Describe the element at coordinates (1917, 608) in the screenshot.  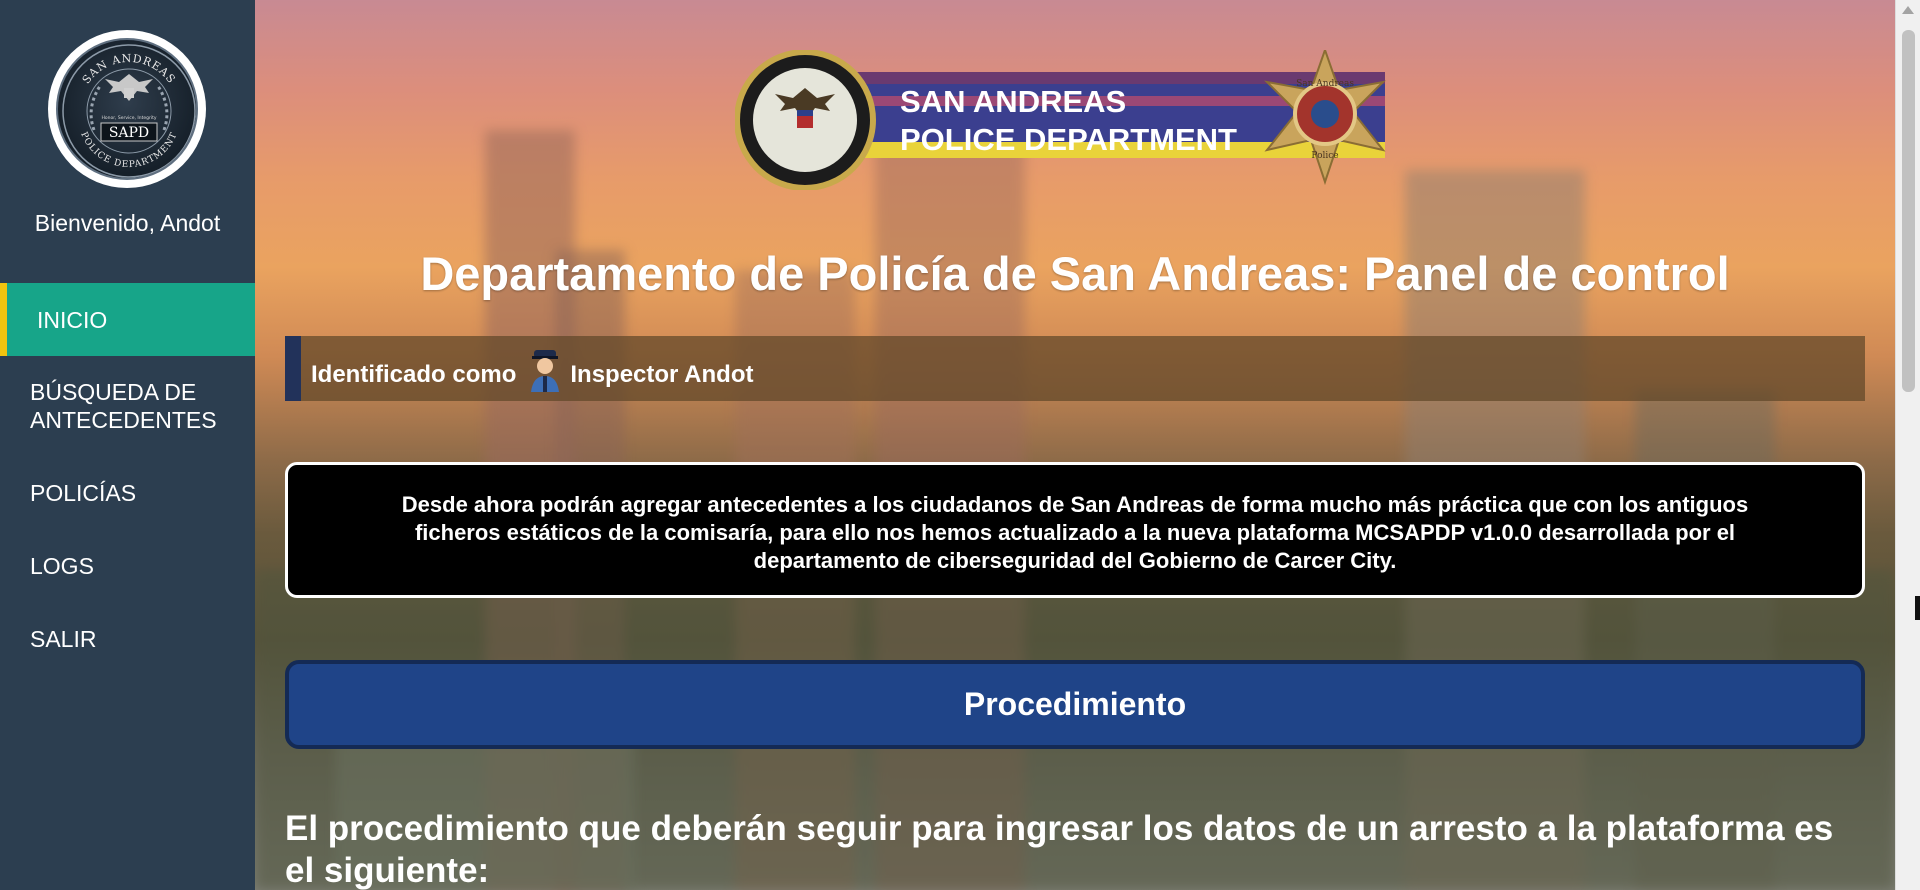
I see `mouse-cursor-icon` at that location.